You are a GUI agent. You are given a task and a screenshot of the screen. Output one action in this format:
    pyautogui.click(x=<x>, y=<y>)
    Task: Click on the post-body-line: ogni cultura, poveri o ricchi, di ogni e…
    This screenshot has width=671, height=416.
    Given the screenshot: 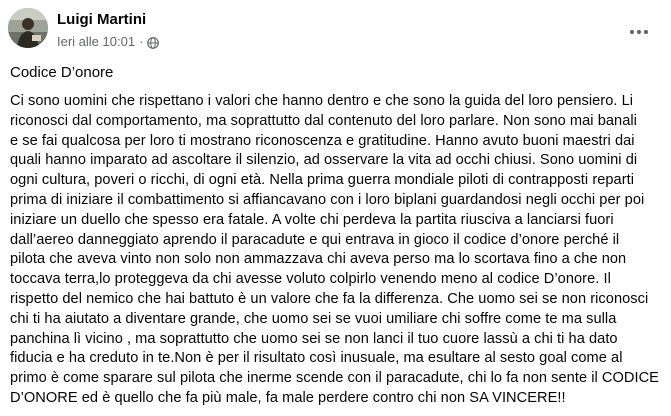 What is the action you would take?
    pyautogui.click(x=322, y=180)
    